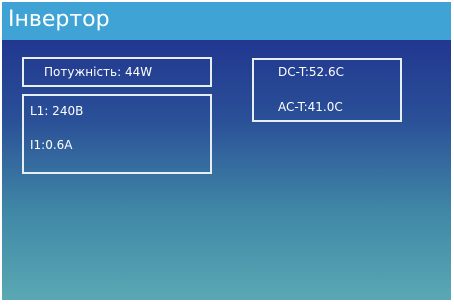 Image resolution: width=454 pixels, height=306 pixels. What do you see at coordinates (59, 19) in the screenshot?
I see `page-title: Інвертор` at bounding box center [59, 19].